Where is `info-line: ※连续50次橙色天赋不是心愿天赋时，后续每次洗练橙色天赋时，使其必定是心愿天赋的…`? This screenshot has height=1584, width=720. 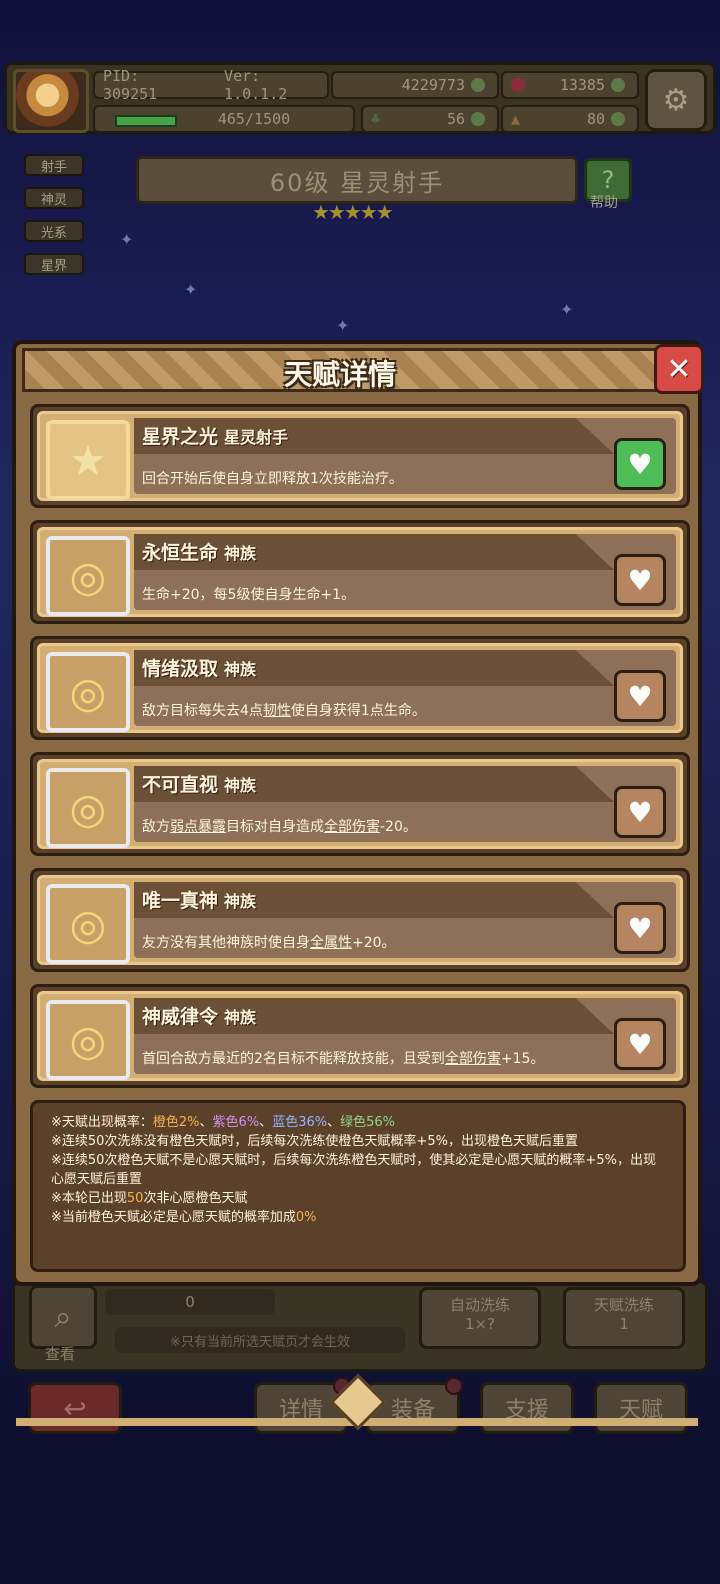
info-line: ※连续50次橙色天赋不是心愿天赋时，后续每次洗练橙色天赋时，使其必定是心愿天赋的… is located at coordinates (353, 1170).